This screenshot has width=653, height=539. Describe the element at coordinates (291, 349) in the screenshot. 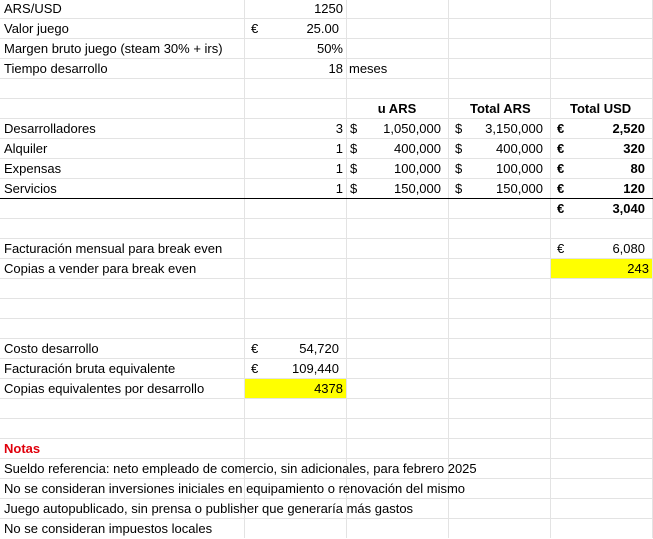

I see `dev-row-value: 54,720` at that location.